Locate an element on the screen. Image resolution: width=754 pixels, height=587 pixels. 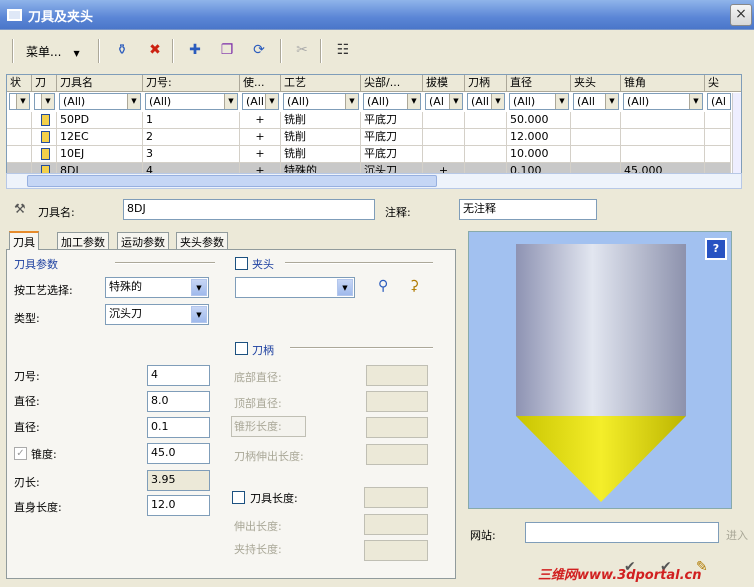
chuck-checkbox is located at coordinates (241, 263).